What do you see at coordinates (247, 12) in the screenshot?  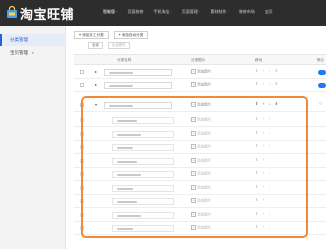 I see `nav-item-market: 装修市场` at bounding box center [247, 12].